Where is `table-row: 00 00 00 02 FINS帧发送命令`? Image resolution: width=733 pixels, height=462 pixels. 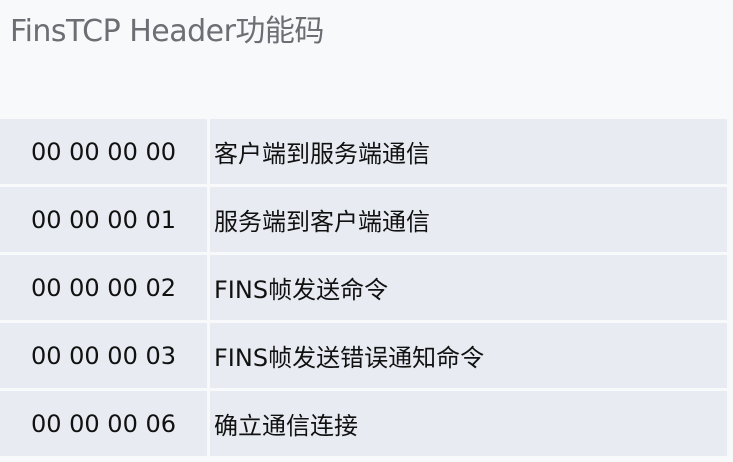 table-row: 00 00 00 02 FINS帧发送命令 is located at coordinates (363, 287).